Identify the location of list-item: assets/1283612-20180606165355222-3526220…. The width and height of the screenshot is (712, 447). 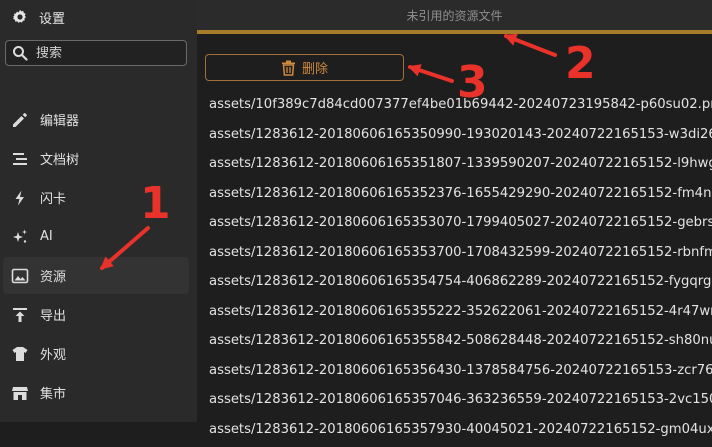
(460, 315).